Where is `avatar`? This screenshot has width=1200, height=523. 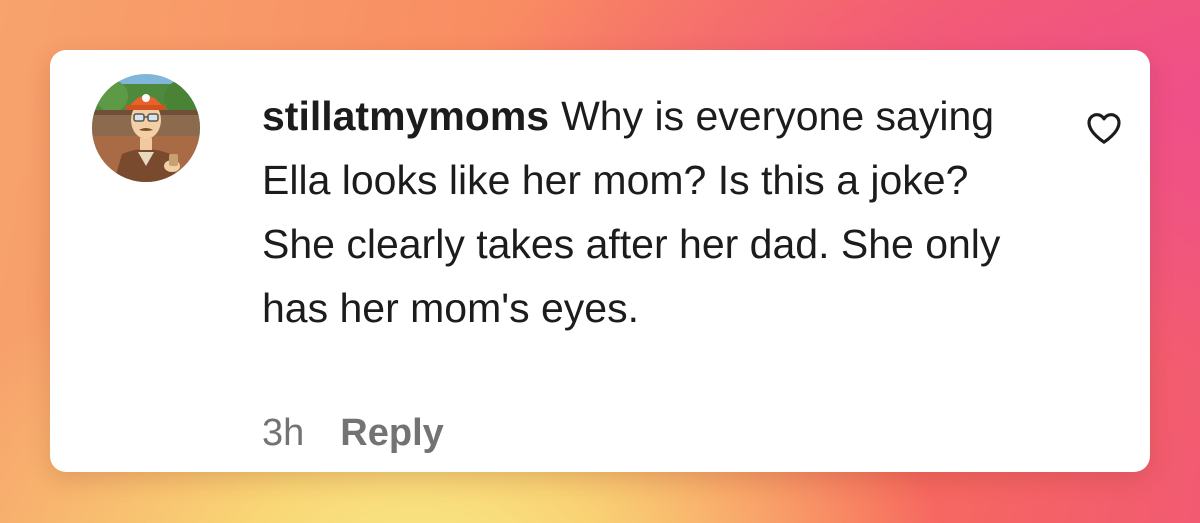
avatar is located at coordinates (146, 128).